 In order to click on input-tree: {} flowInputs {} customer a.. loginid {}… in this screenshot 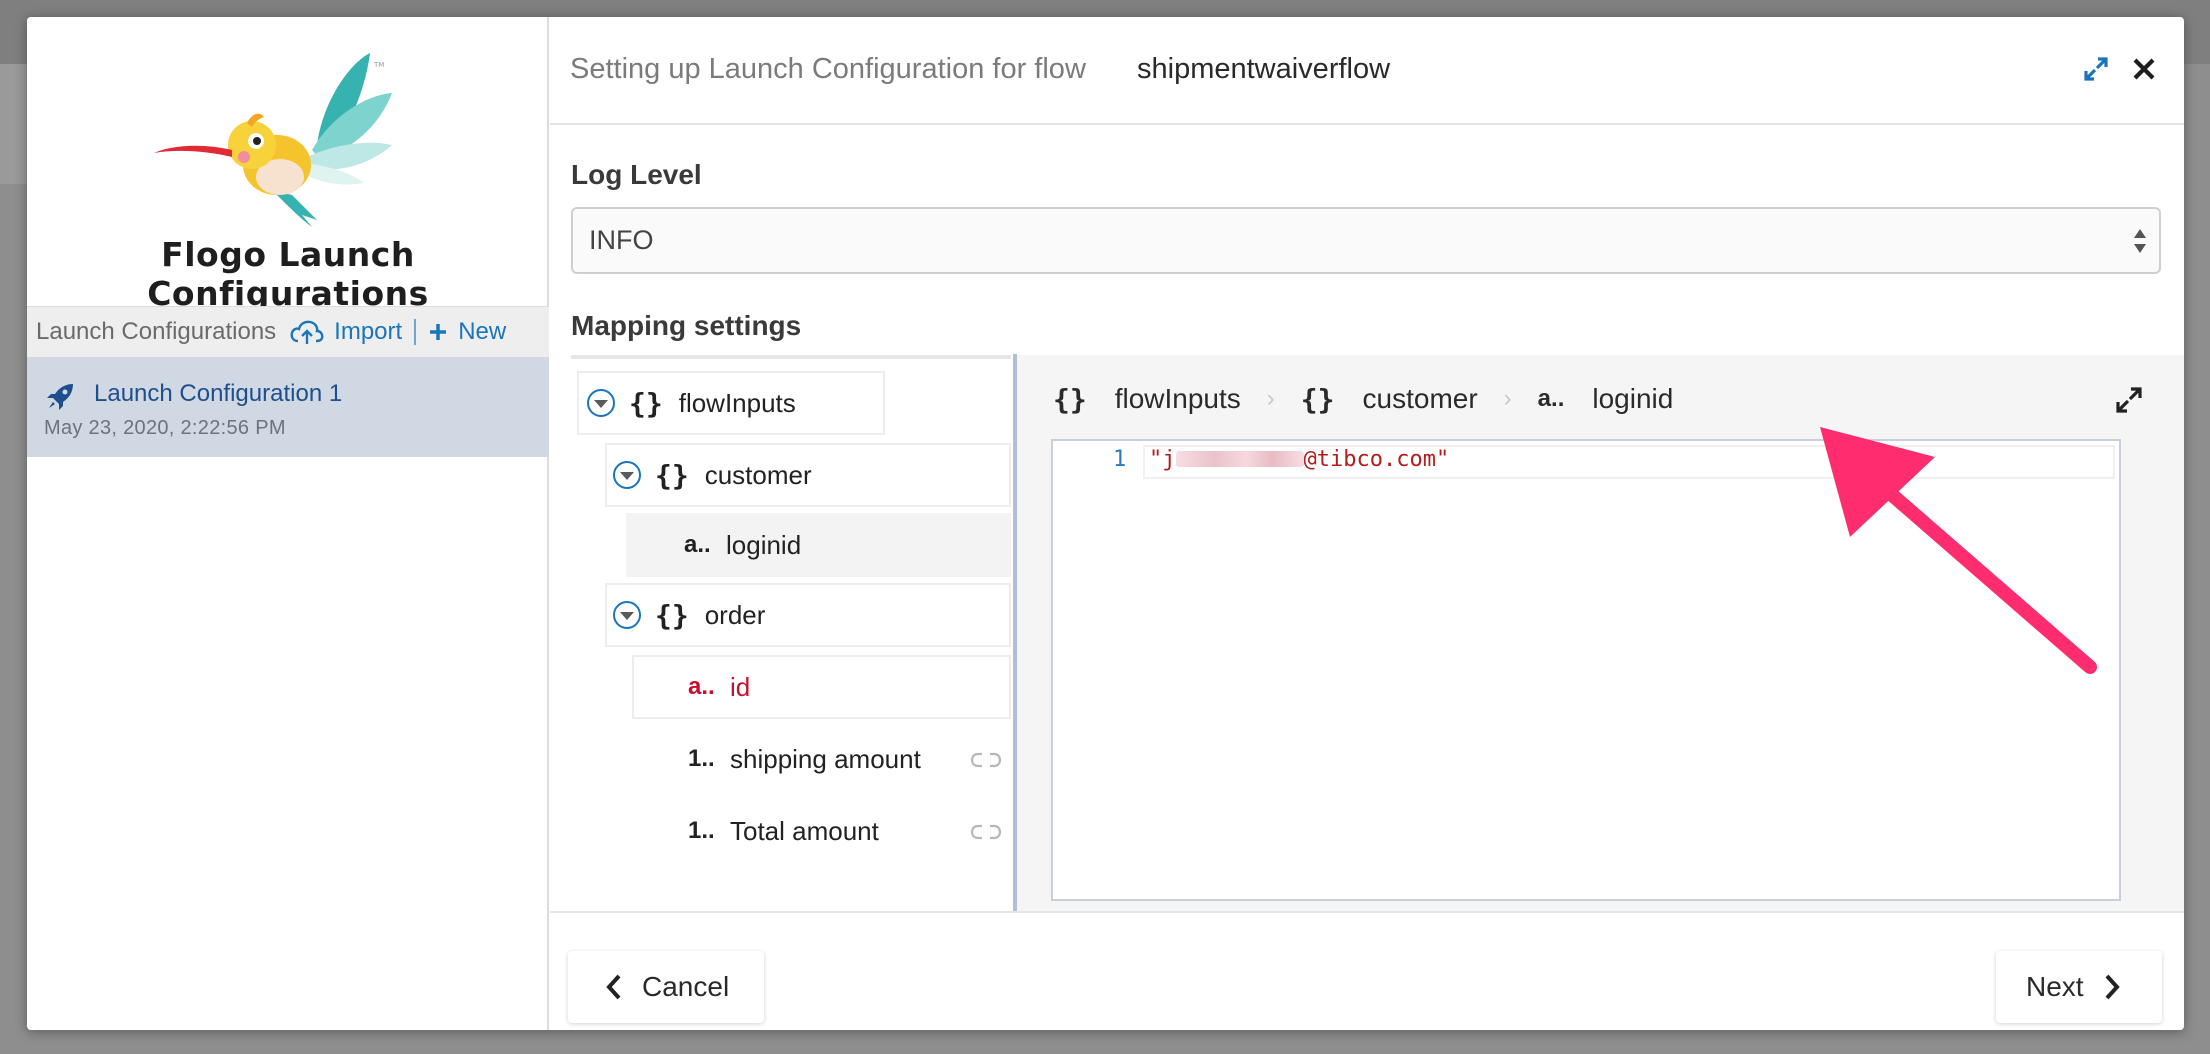, I will do `click(791, 633)`.